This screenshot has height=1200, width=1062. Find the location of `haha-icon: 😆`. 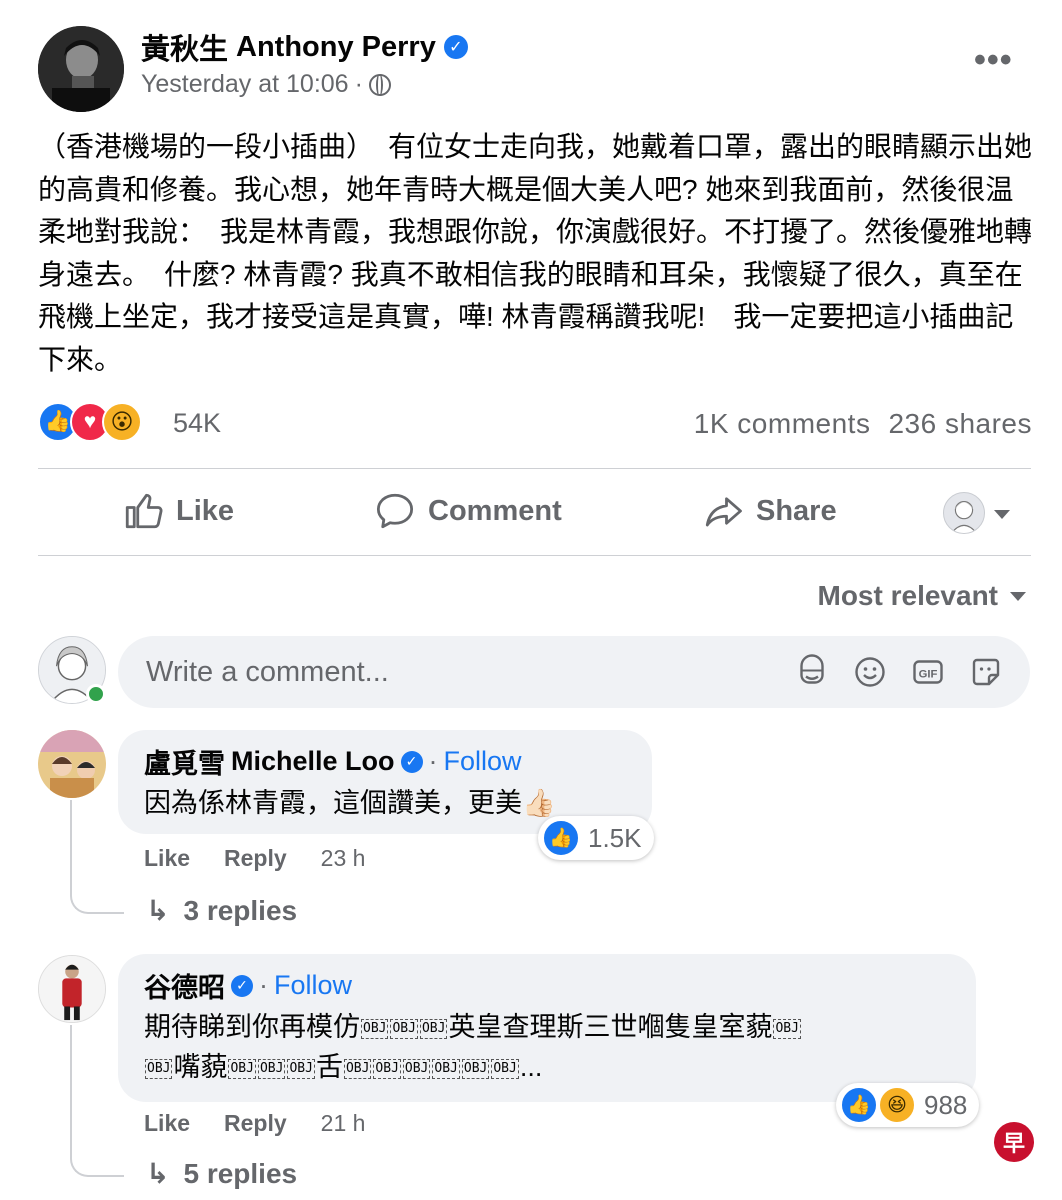

haha-icon: 😆 is located at coordinates (897, 1105).